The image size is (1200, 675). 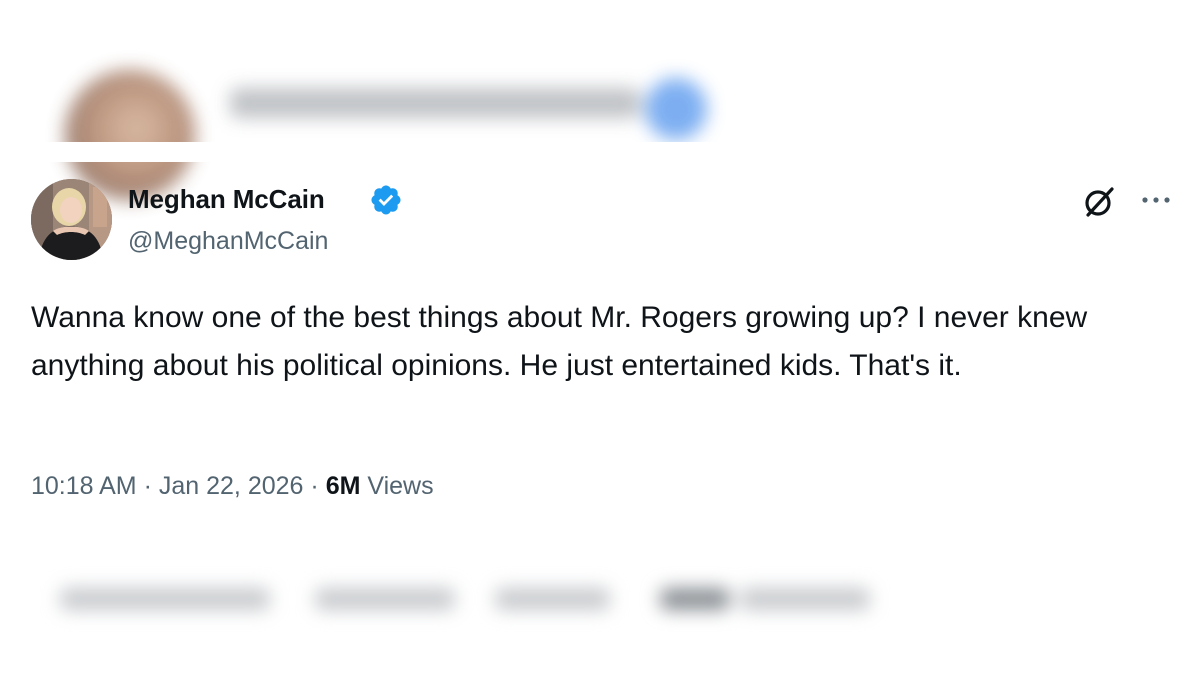 I want to click on views-count: 6M, so click(x=343, y=486).